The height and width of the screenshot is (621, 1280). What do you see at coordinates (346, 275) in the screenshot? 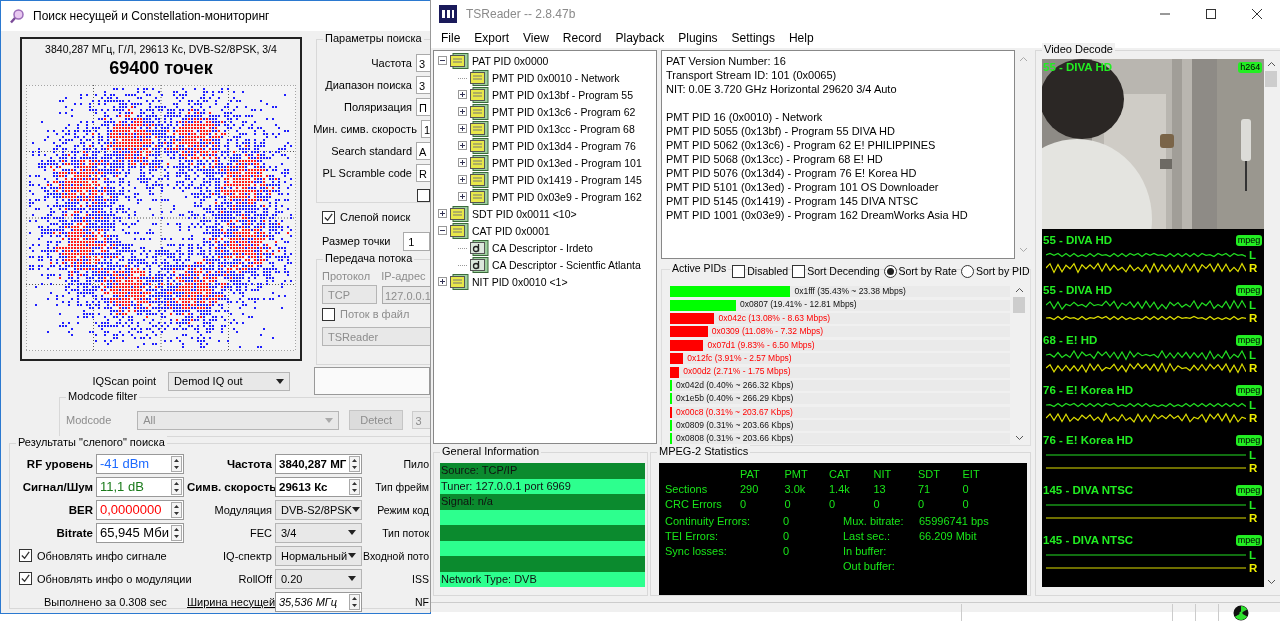
I see `field-label: Протокол` at bounding box center [346, 275].